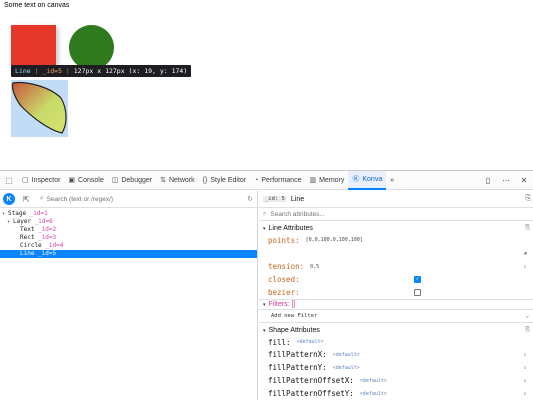  What do you see at coordinates (506, 180) in the screenshot?
I see `more-options-icon: ⋯` at bounding box center [506, 180].